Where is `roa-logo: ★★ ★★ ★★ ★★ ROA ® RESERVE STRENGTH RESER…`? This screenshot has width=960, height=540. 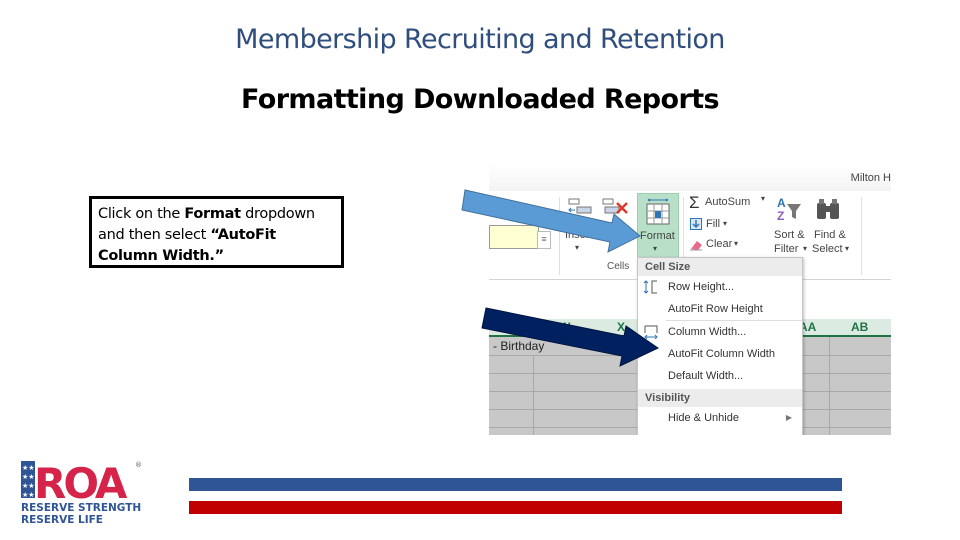 roa-logo: ★★ ★★ ★★ ★★ ROA ® RESERVE STRENGTH RESER… is located at coordinates (80, 492).